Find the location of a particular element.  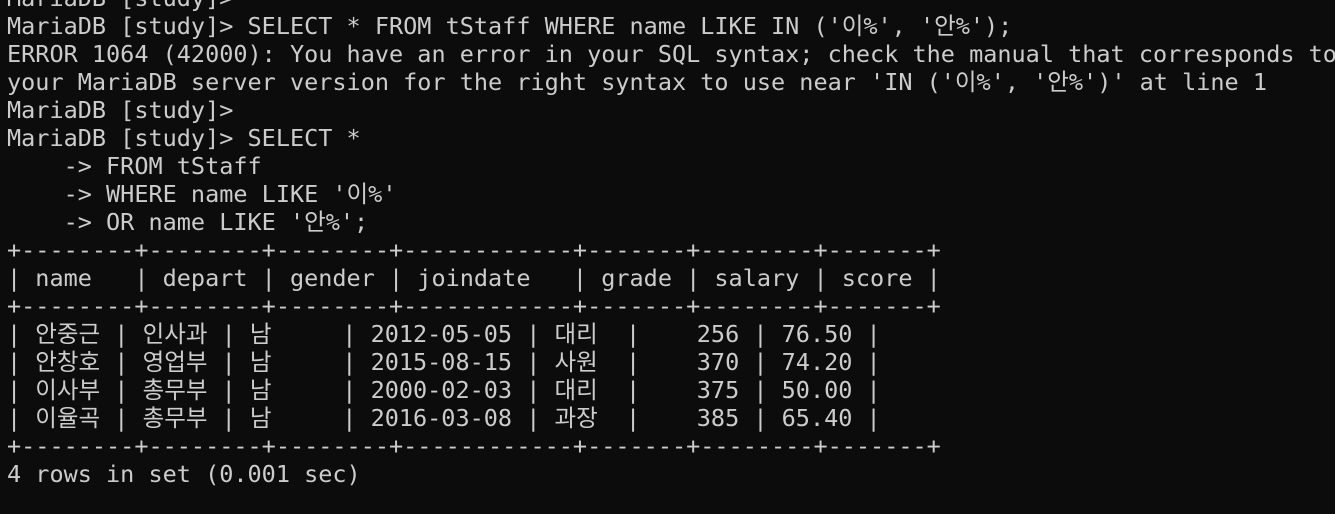

result-summary: 4 rows in set (0.001 sec) is located at coordinates (184, 474).